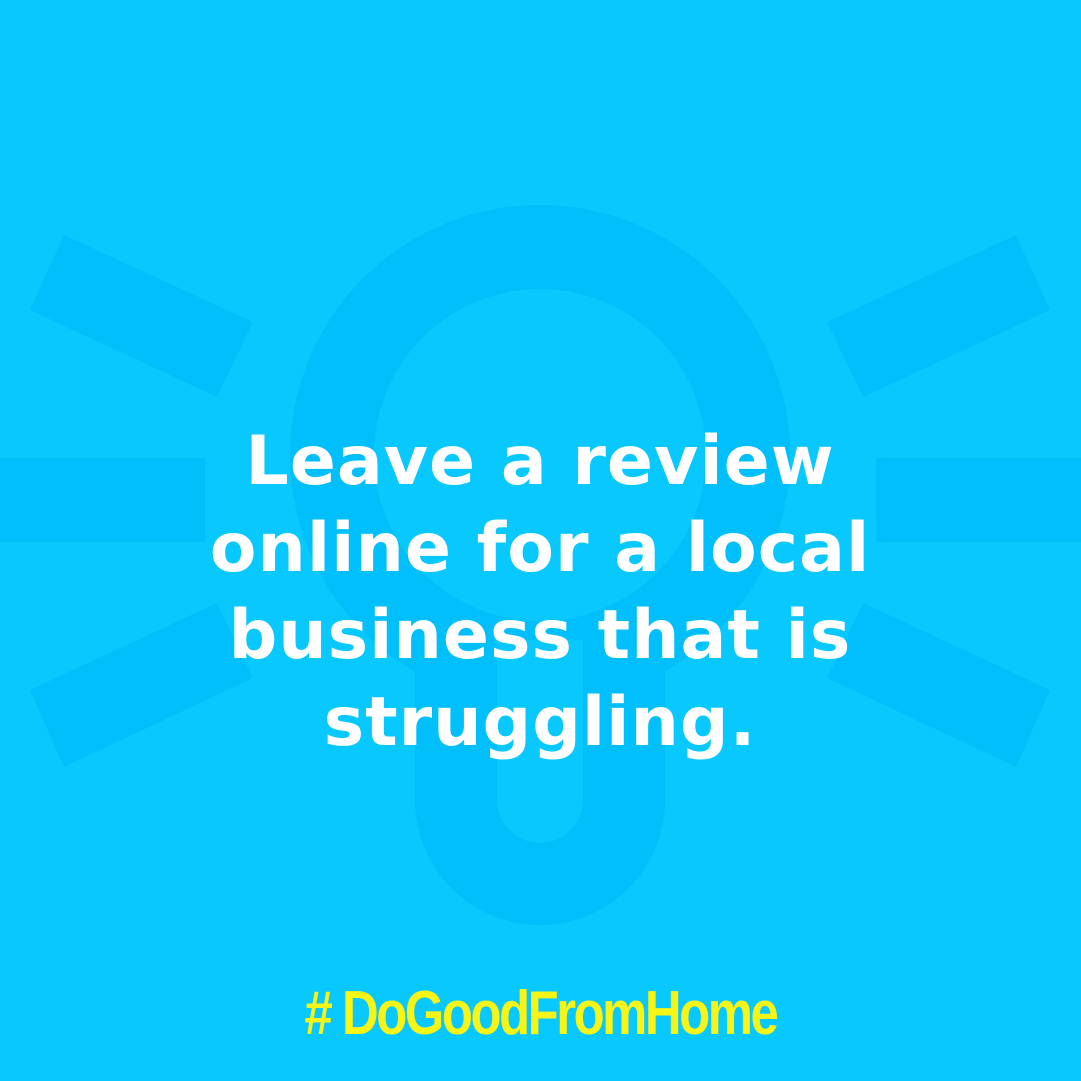  I want to click on message-line: struggling., so click(540, 722).